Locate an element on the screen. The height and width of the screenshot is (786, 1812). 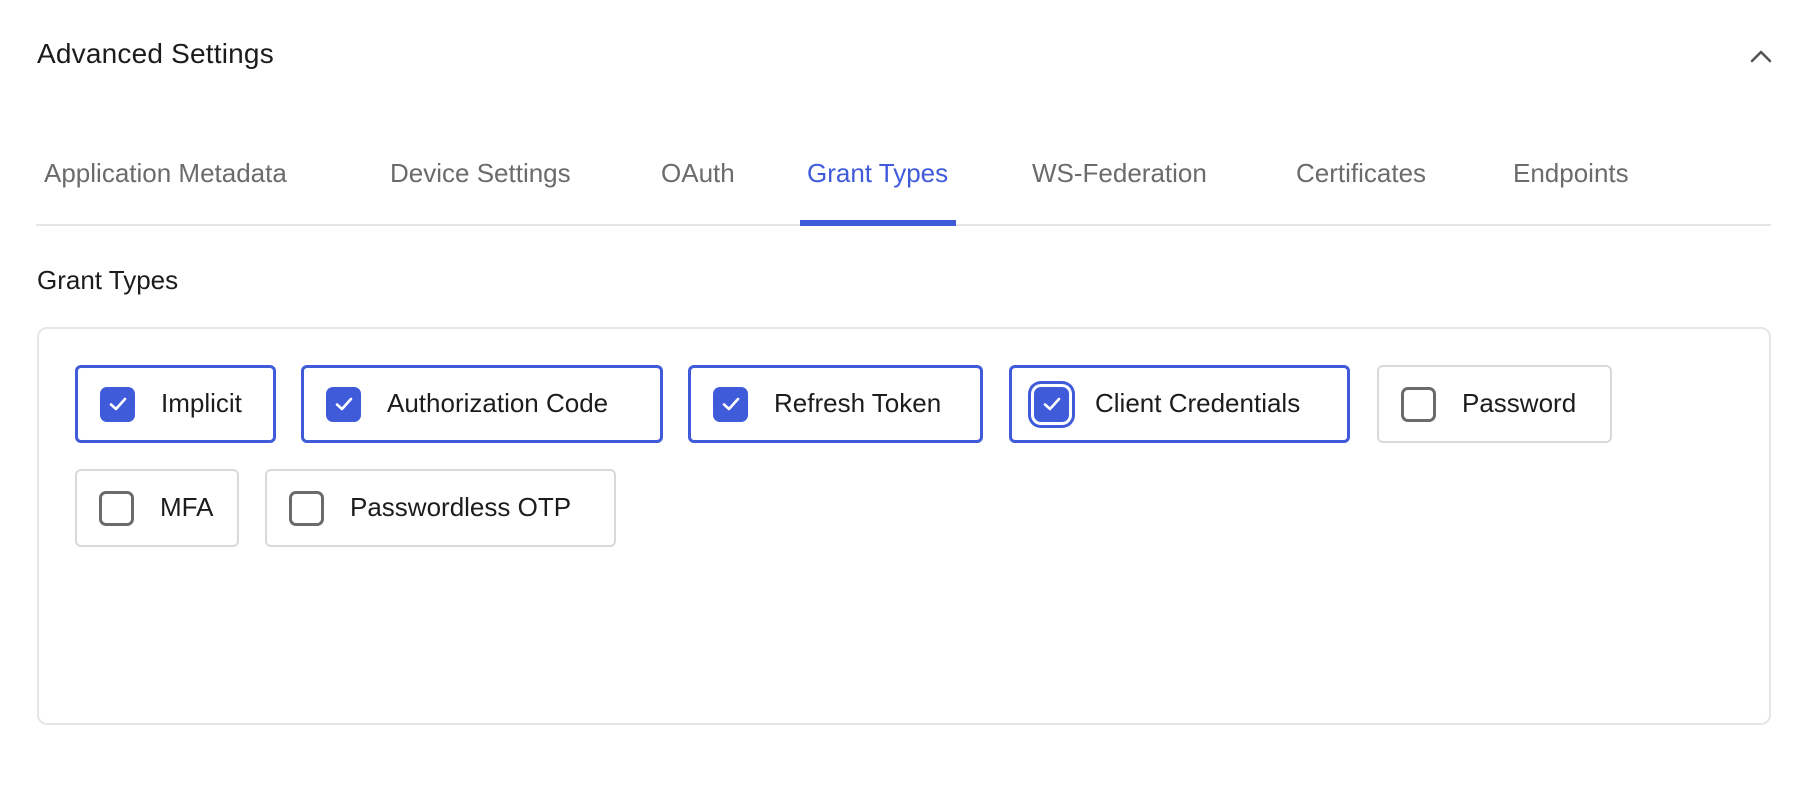
tab-label: OAuth is located at coordinates (698, 173).